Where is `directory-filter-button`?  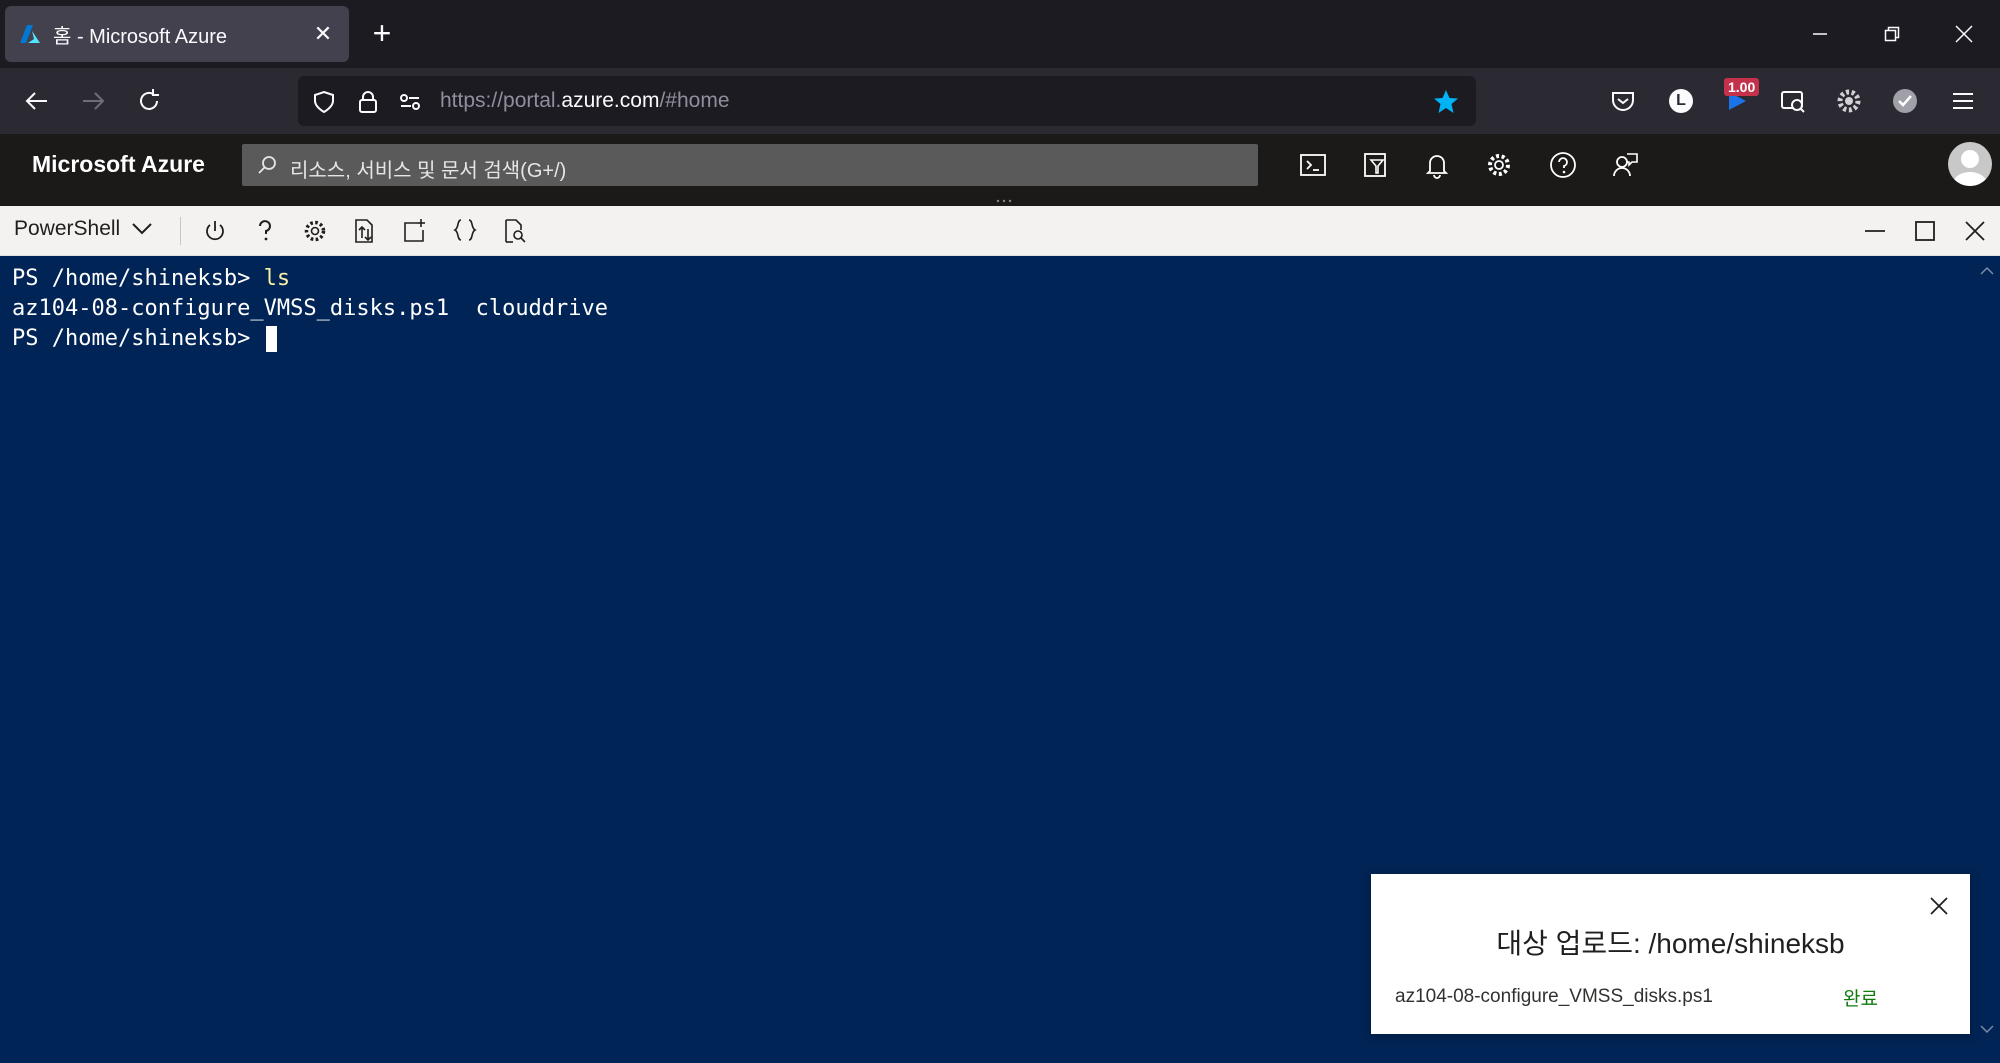 directory-filter-button is located at coordinates (1375, 165).